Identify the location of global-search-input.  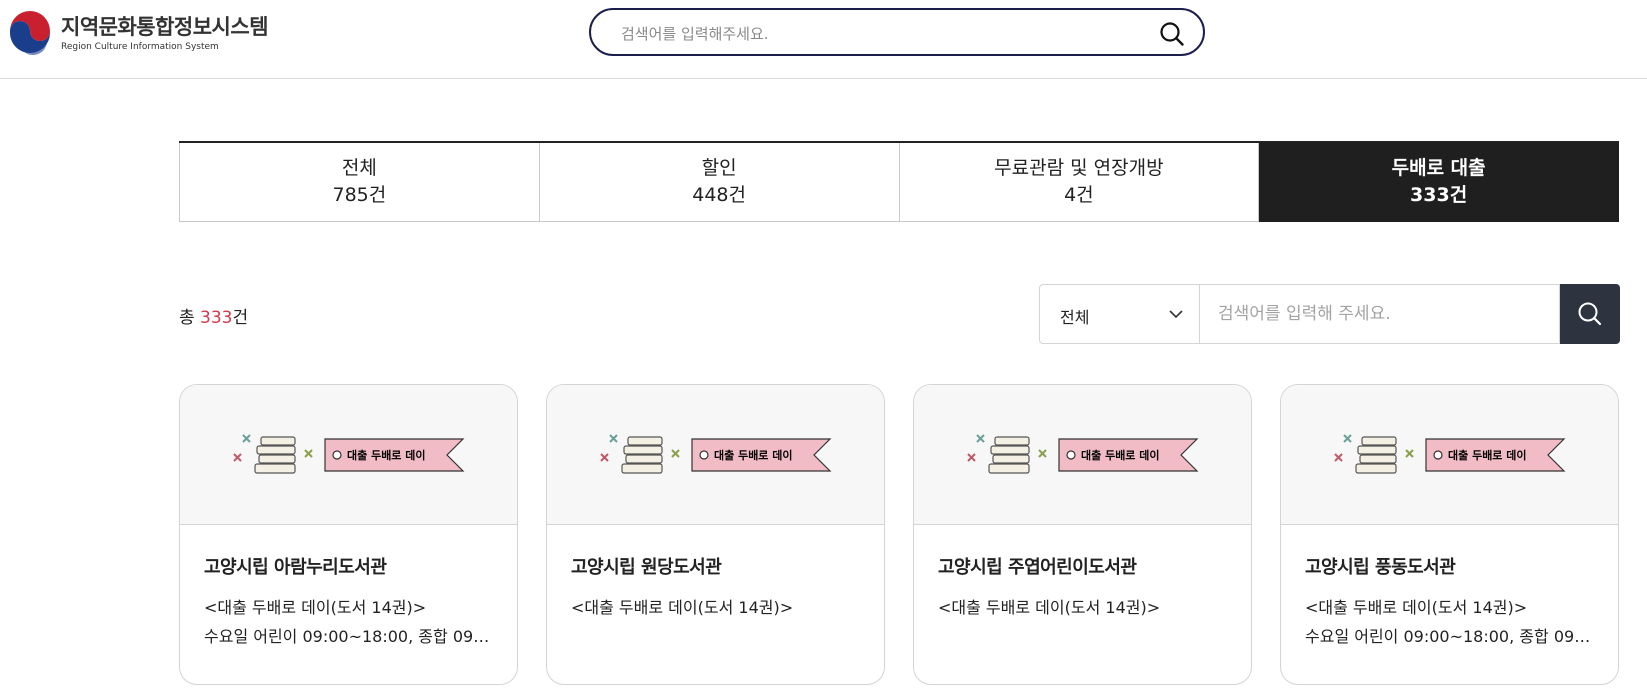
(871, 34).